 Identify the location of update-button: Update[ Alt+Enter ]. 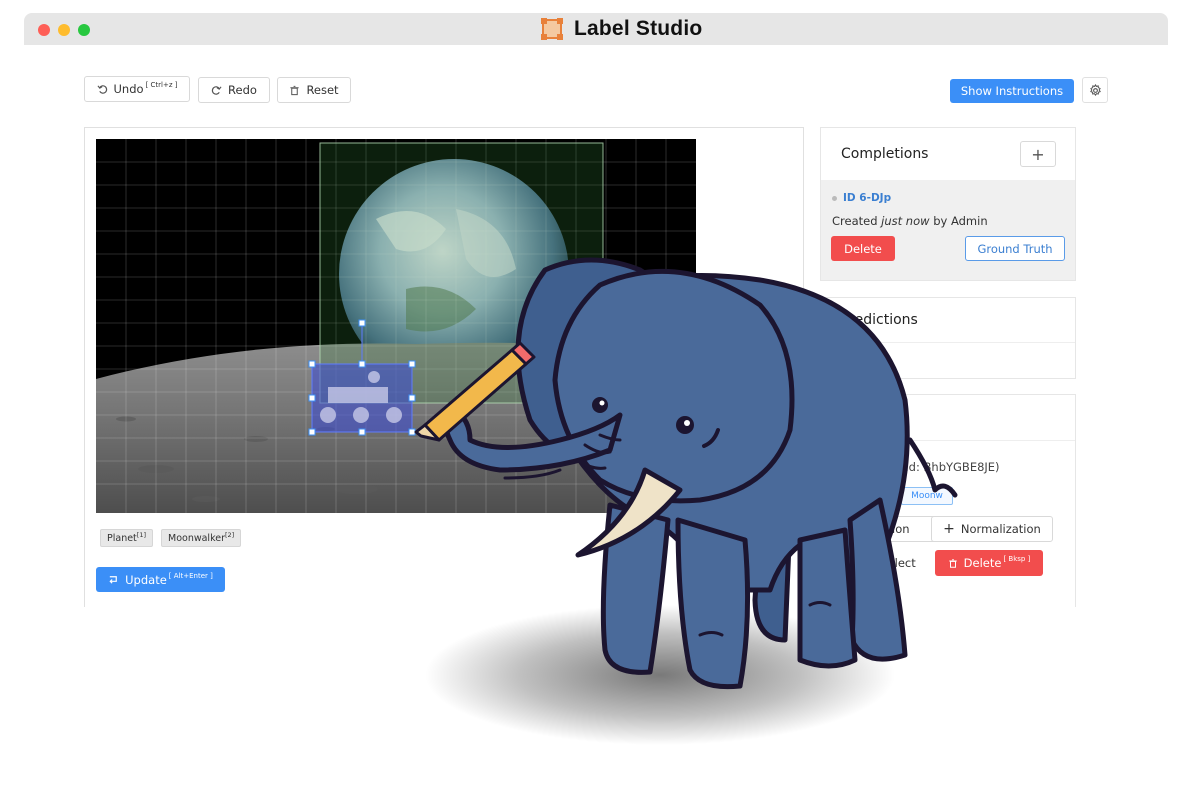
(160, 579).